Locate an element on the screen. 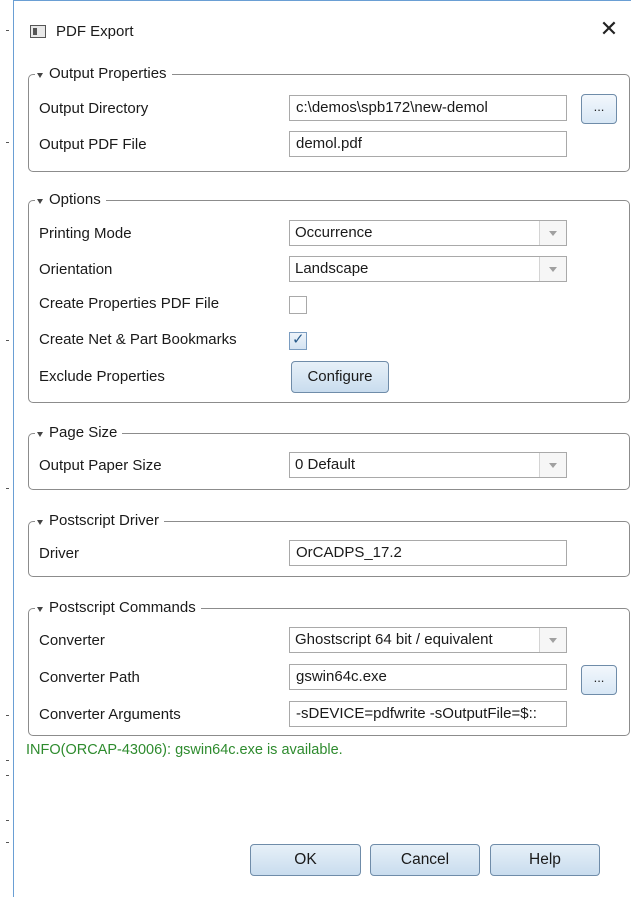 Image resolution: width=631 pixels, height=897 pixels. create-bookmarks-label: Create Net & Part Bookmarks is located at coordinates (138, 339).